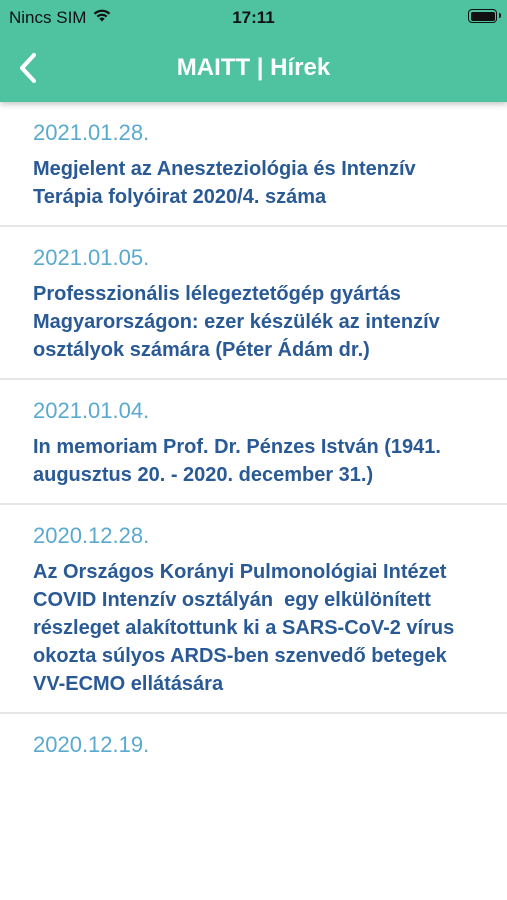  Describe the element at coordinates (91, 535) in the screenshot. I see `news-date: 2020.12.28.` at that location.